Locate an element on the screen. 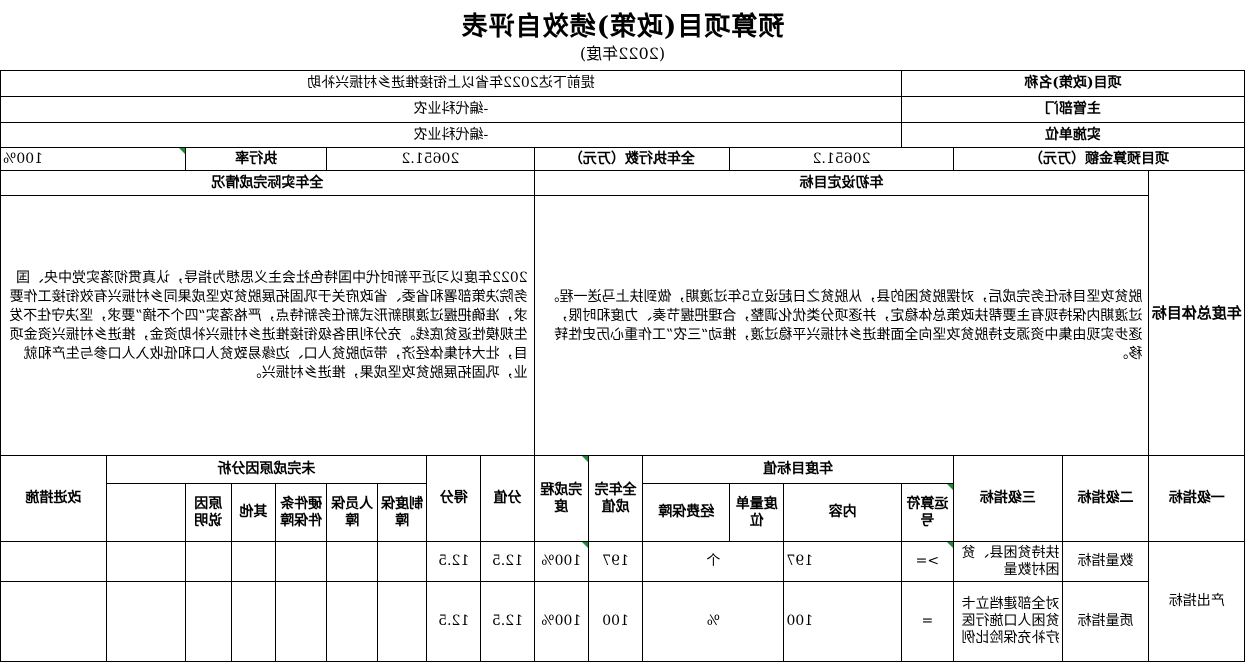 The height and width of the screenshot is (665, 1245). project-name-label: 项目(政策)名称 is located at coordinates (1073, 83).